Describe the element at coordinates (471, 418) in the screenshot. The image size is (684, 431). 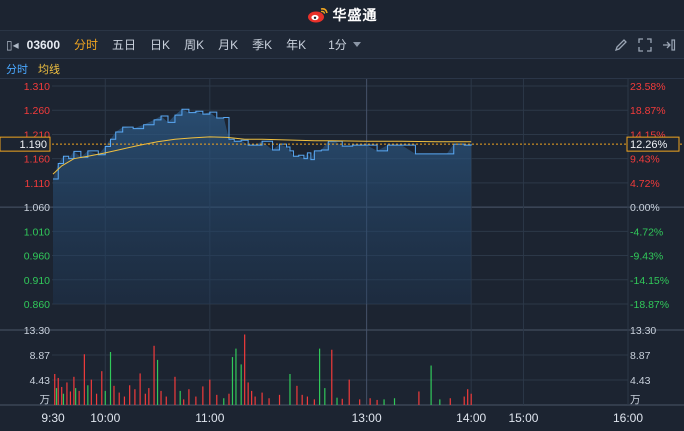
I see `time-label: 14:00` at that location.